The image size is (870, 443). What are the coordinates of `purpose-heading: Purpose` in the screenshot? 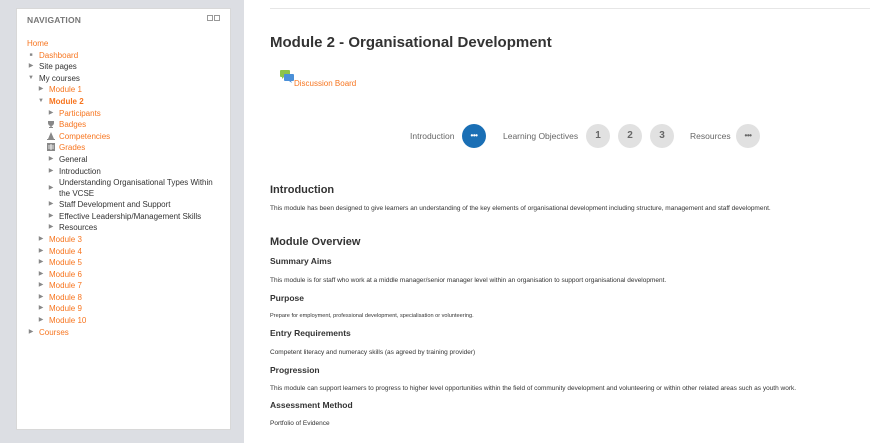 It's located at (287, 298).